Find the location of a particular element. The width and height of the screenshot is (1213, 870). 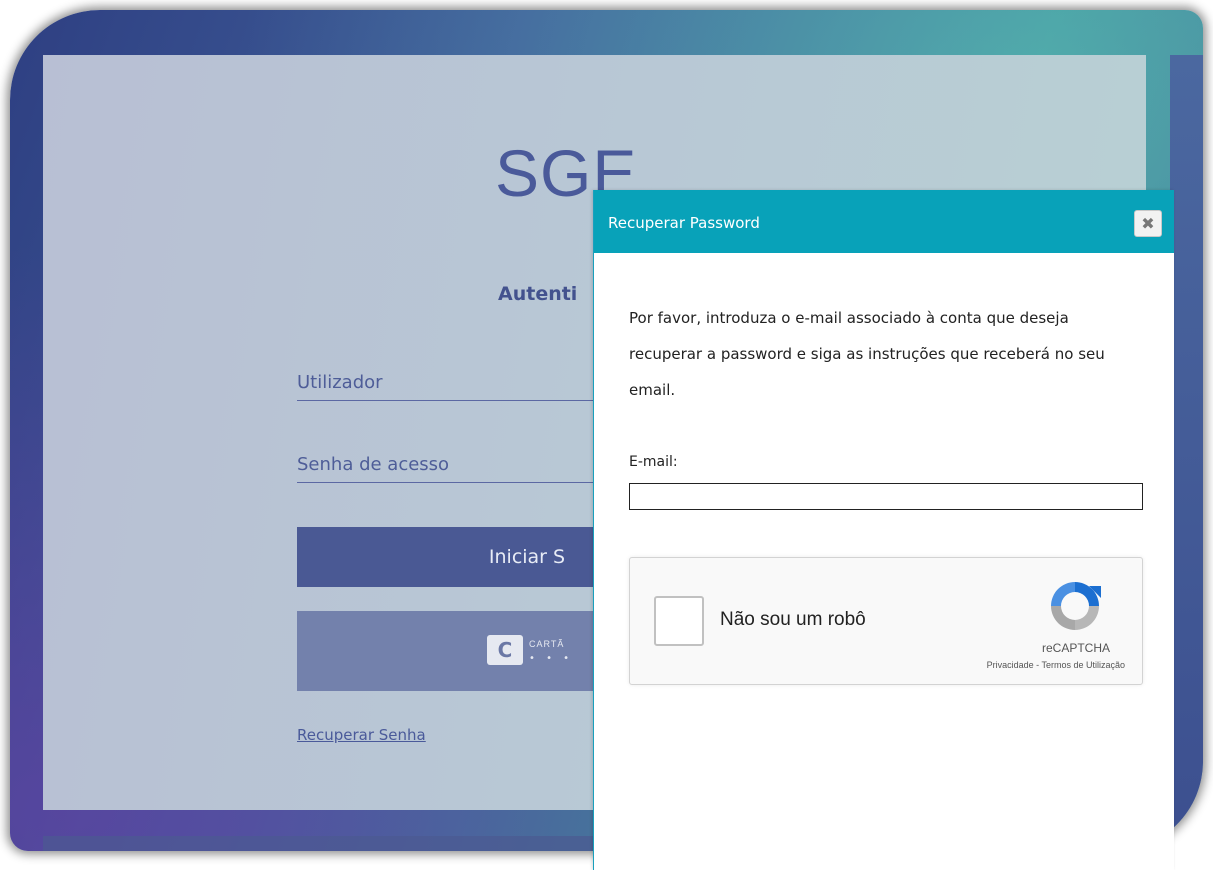

close-icon: ✖ is located at coordinates (1148, 223).